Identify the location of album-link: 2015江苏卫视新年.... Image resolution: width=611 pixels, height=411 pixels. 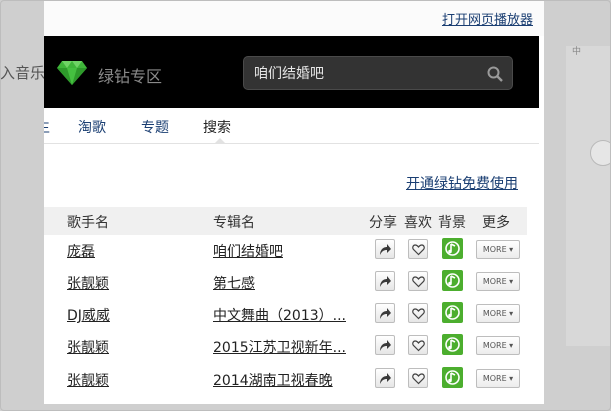
(287, 347).